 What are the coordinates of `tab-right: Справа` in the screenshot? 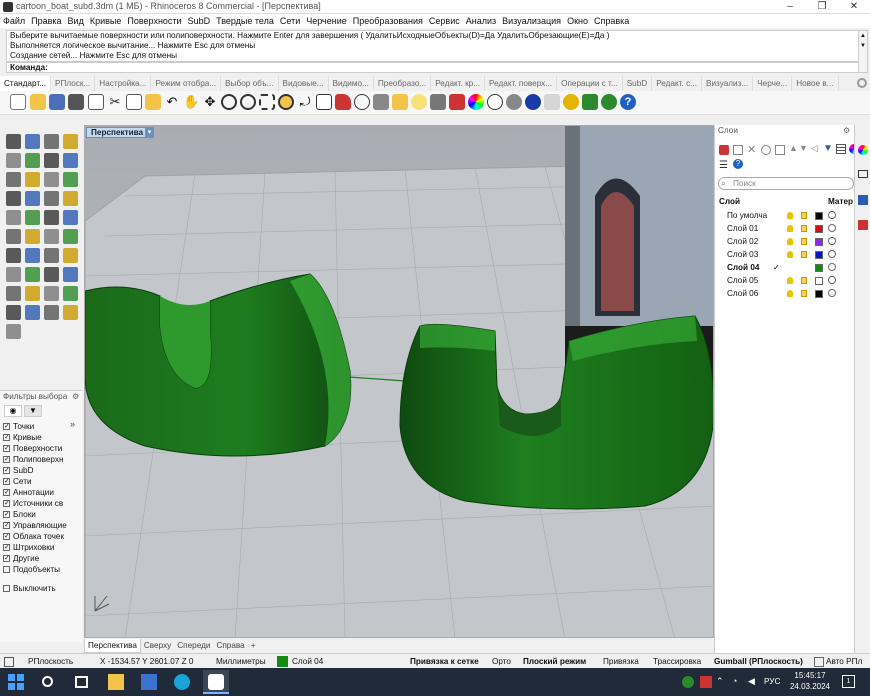 It's located at (230, 646).